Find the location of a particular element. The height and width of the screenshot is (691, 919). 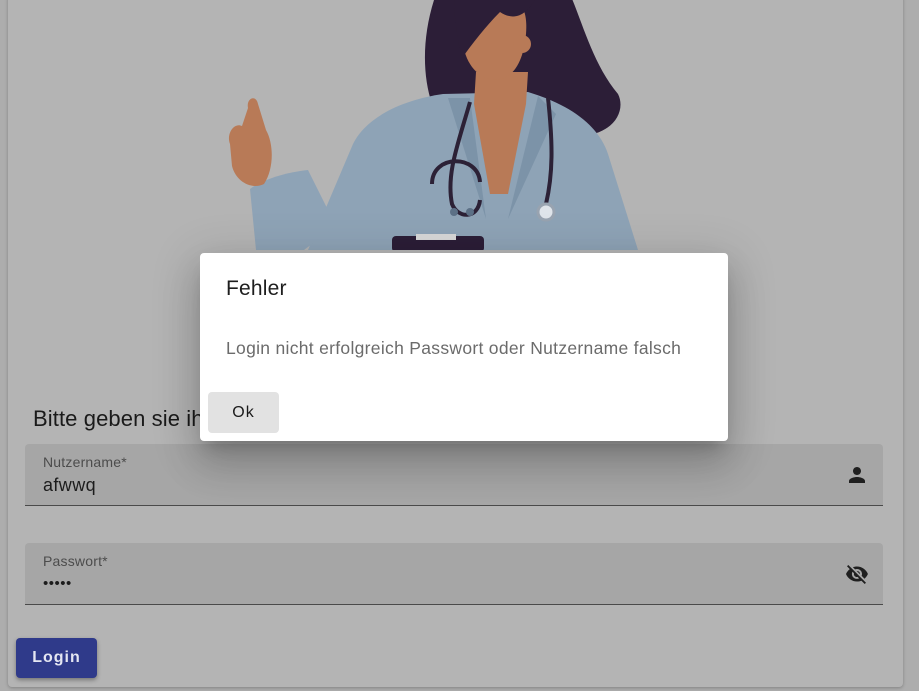

username-field: Nutzername* afwwq is located at coordinates (454, 475).